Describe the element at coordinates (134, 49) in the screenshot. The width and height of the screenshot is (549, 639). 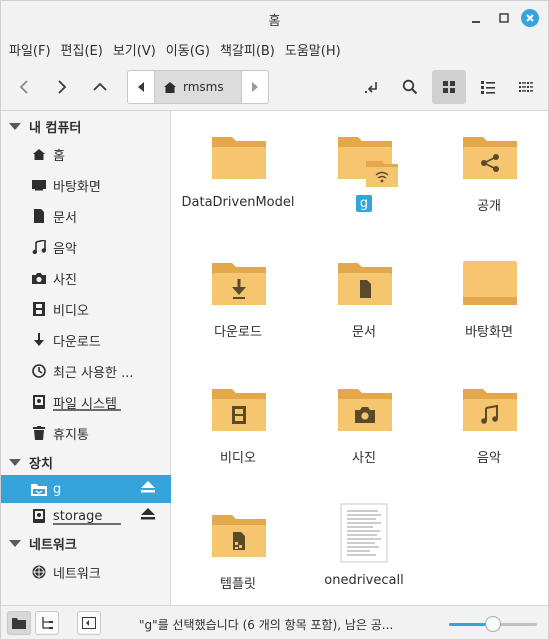
I see `menu-view: 보기(V)` at that location.